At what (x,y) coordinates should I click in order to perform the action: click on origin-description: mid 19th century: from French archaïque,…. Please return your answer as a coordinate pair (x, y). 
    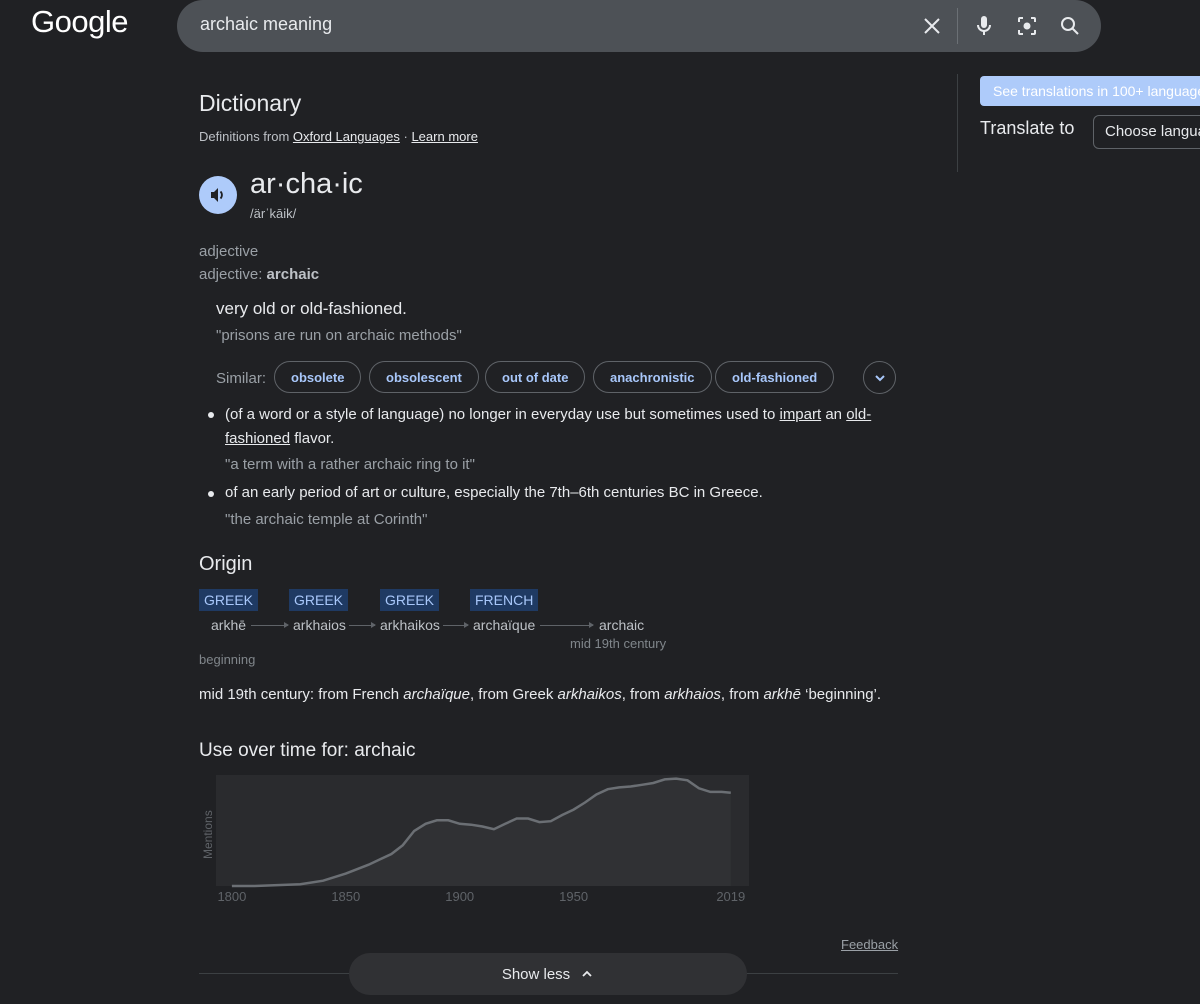
    Looking at the image, I should click on (540, 694).